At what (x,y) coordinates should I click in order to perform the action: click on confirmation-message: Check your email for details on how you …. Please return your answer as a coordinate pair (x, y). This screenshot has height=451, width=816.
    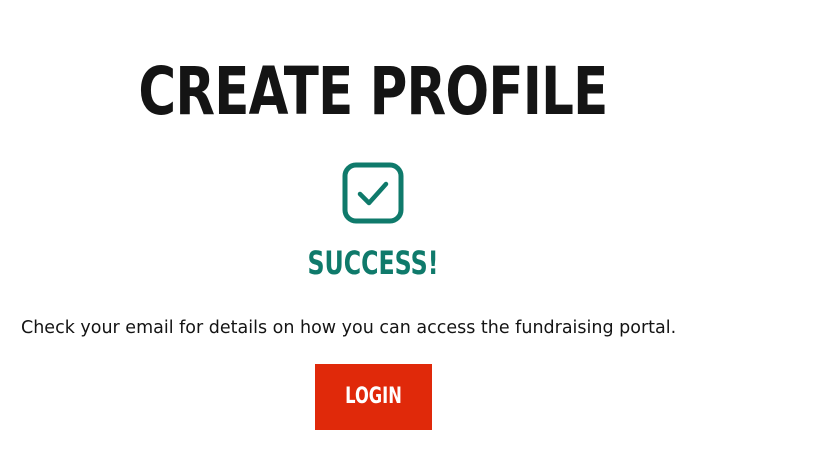
    Looking at the image, I should click on (349, 328).